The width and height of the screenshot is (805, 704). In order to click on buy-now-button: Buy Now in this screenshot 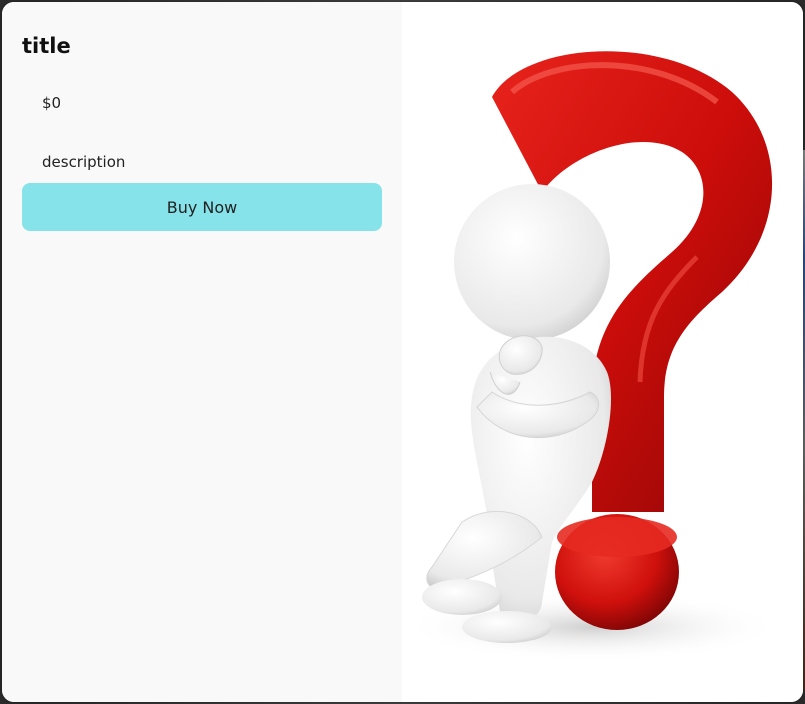, I will do `click(202, 207)`.